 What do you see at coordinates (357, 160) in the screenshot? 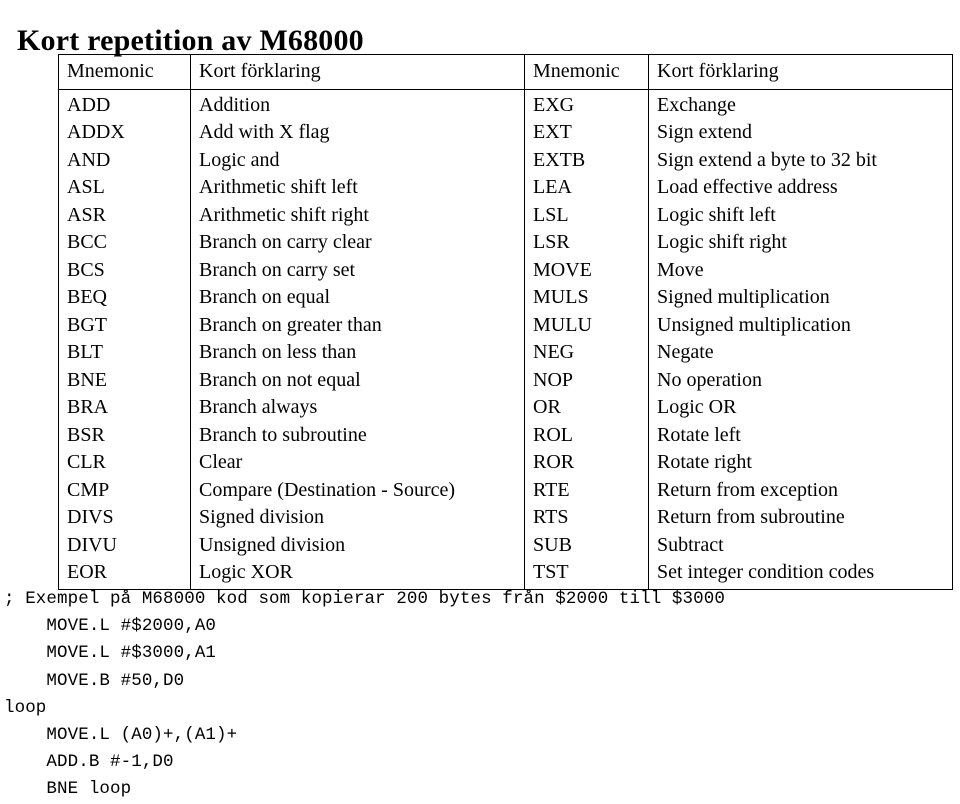
I see `cell-description-left: Logic and` at bounding box center [357, 160].